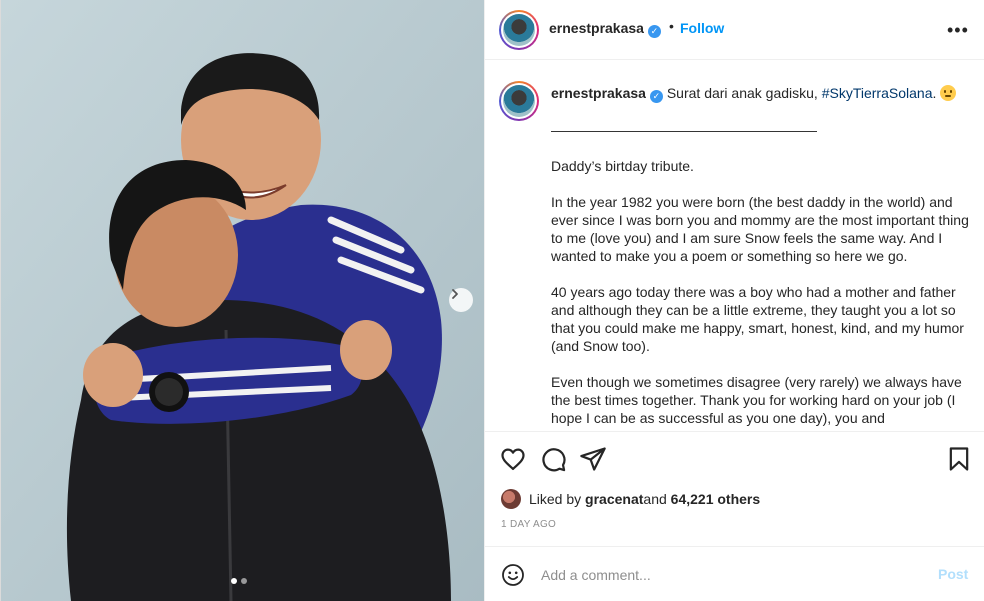 The image size is (984, 601). Describe the element at coordinates (731, 575) in the screenshot. I see `comment-input` at that location.